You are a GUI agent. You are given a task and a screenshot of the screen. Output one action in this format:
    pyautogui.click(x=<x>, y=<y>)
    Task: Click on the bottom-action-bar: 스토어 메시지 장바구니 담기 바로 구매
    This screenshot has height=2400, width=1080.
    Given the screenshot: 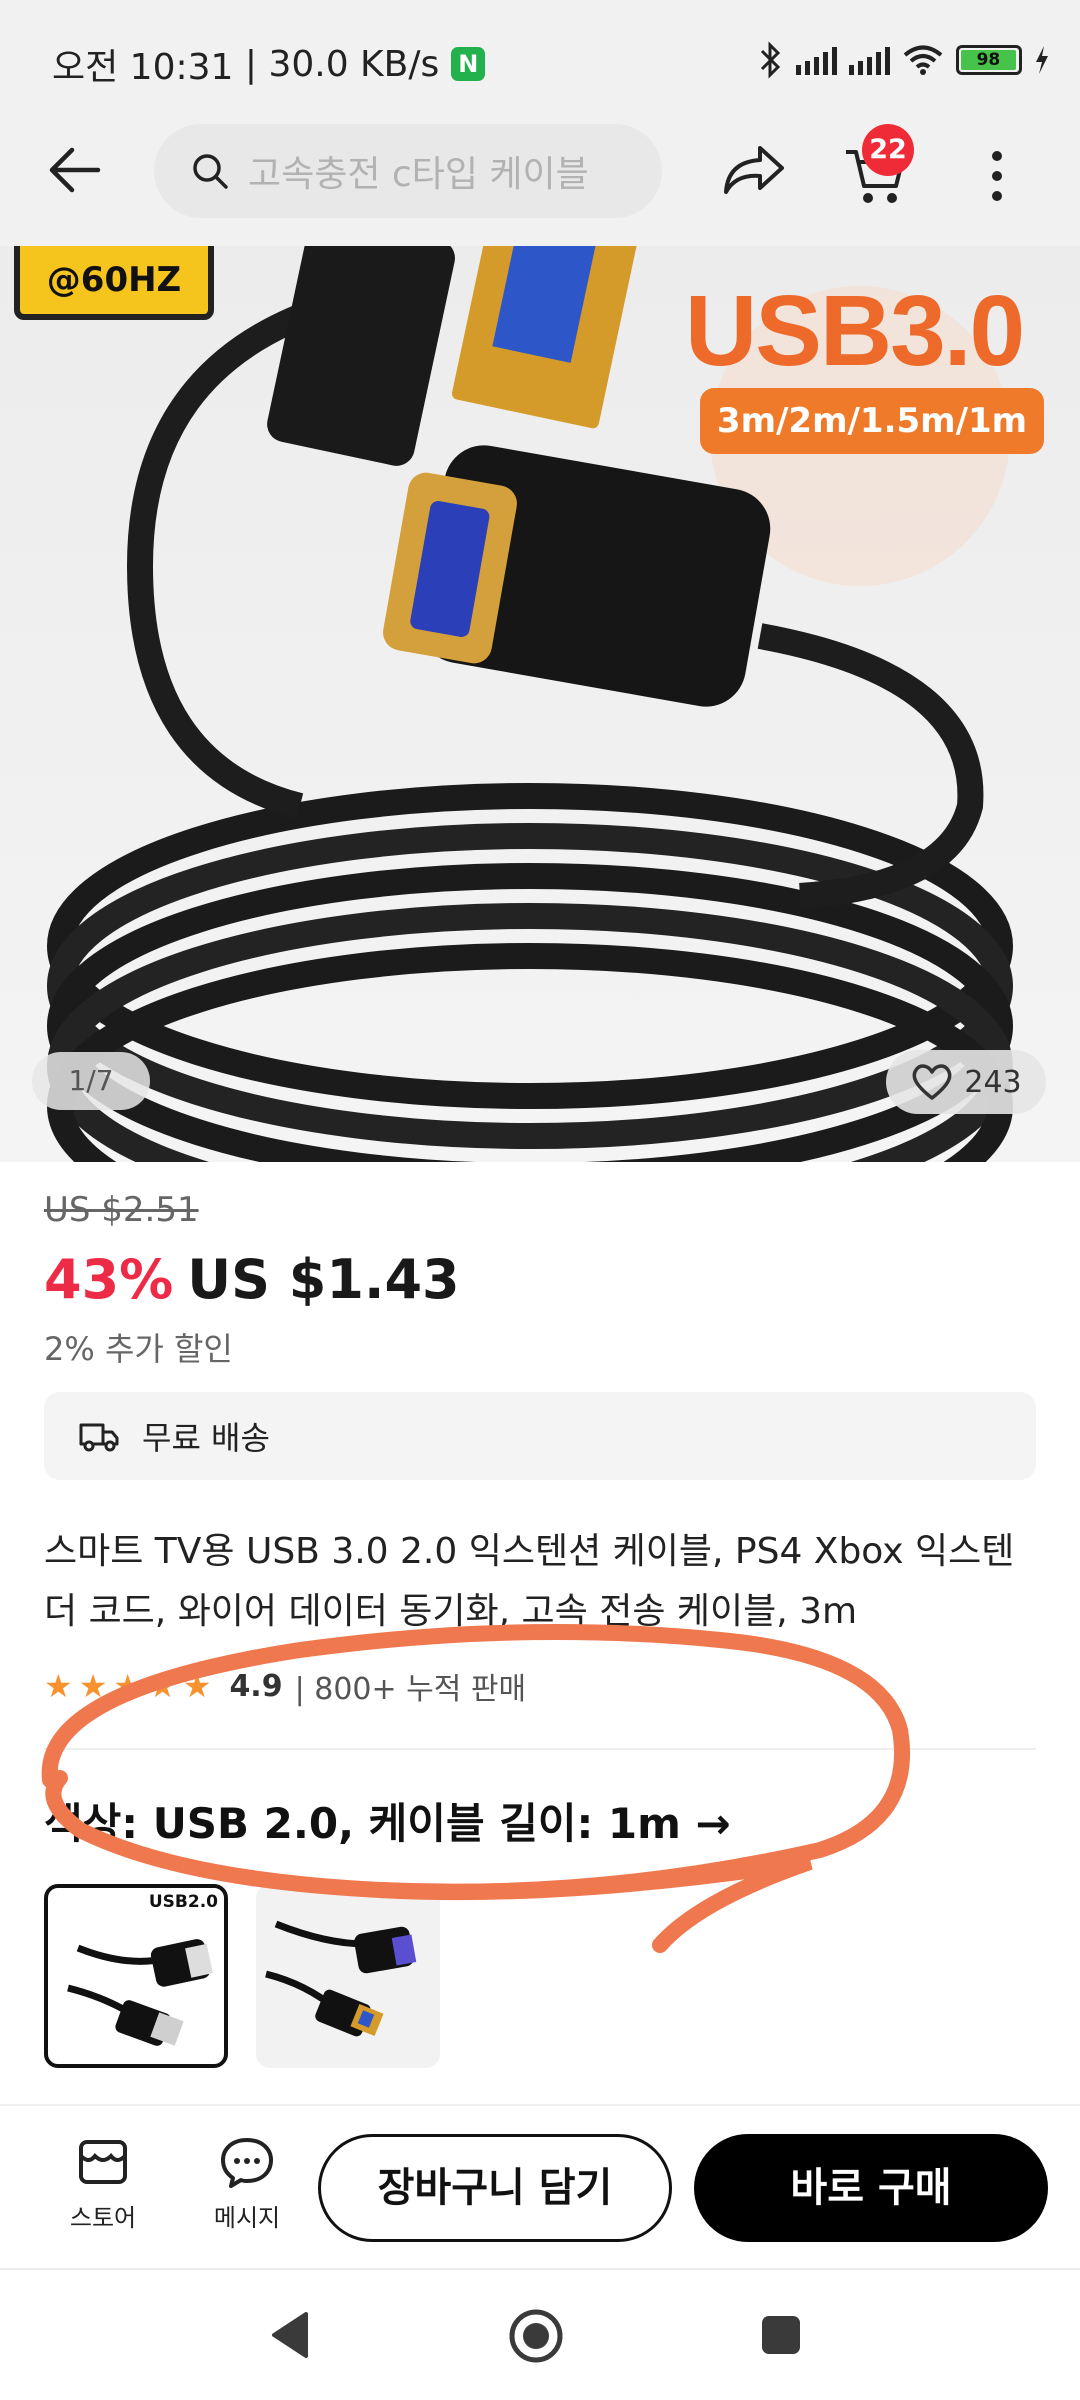 What is the action you would take?
    pyautogui.click(x=540, y=2186)
    